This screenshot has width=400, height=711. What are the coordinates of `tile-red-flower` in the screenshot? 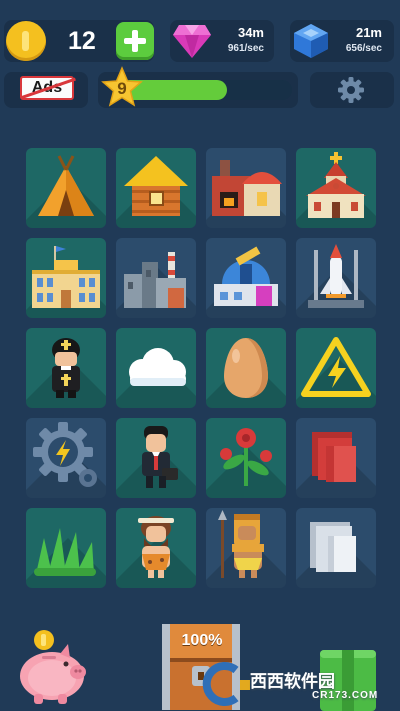 It's located at (246, 458).